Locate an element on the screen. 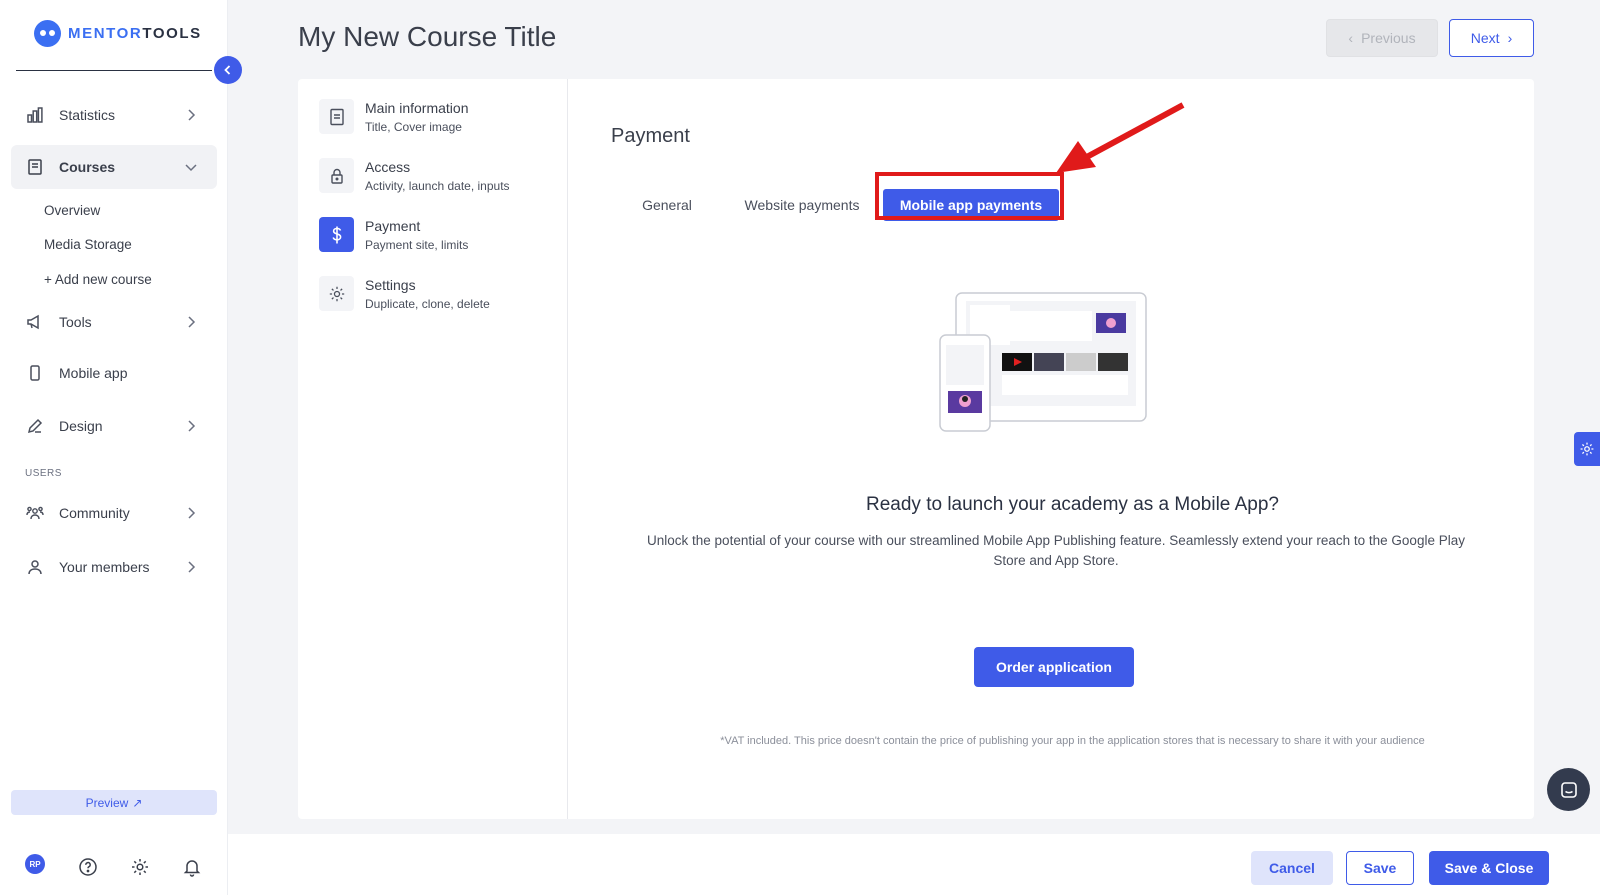 The width and height of the screenshot is (1600, 895). bell-icon is located at coordinates (192, 867).